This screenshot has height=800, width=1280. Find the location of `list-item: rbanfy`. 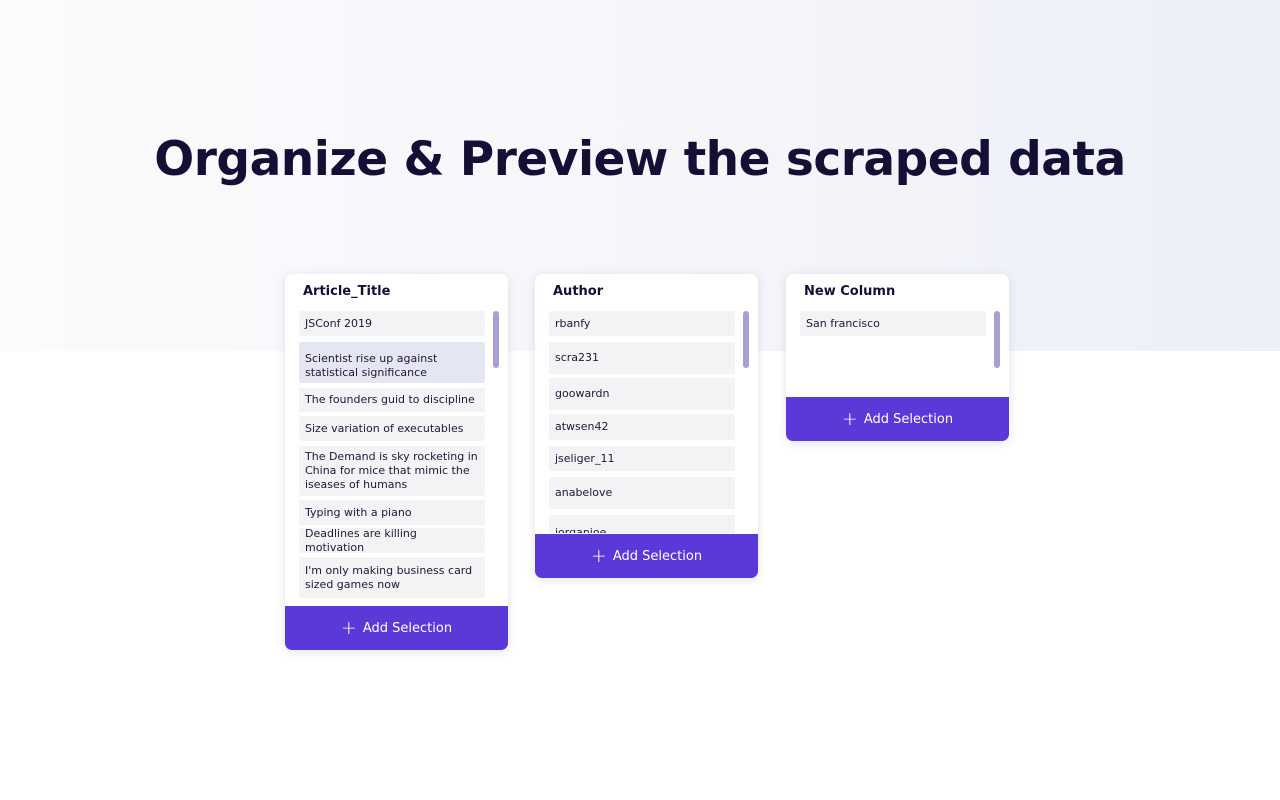

list-item: rbanfy is located at coordinates (642, 323).